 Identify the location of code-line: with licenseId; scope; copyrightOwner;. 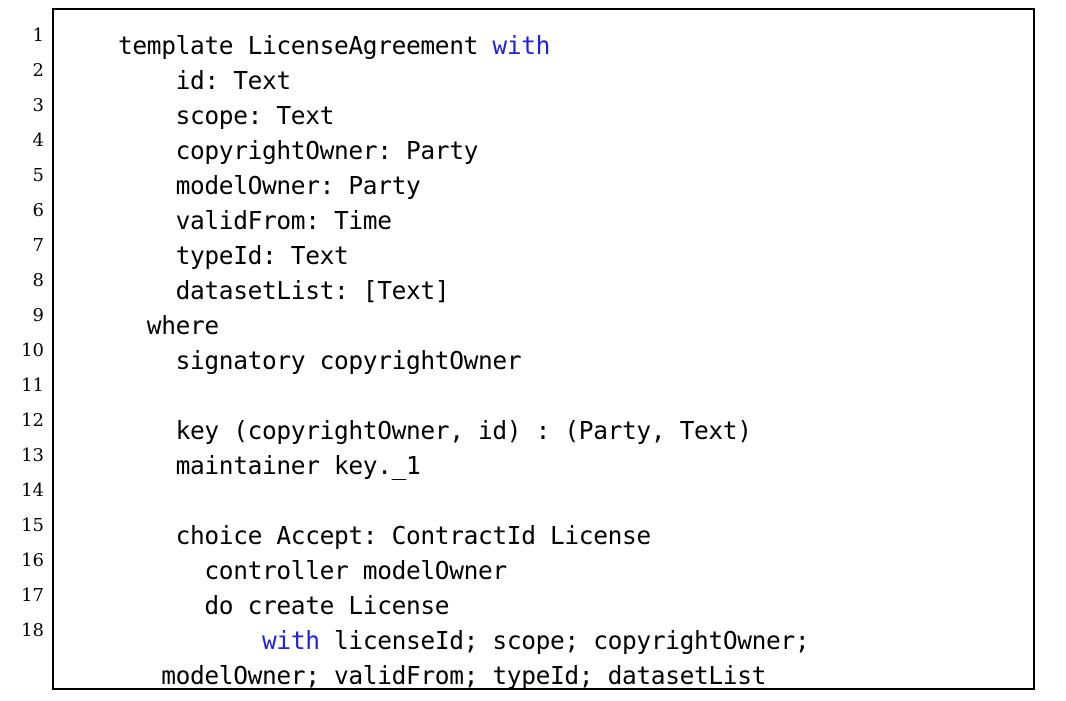
(592, 640).